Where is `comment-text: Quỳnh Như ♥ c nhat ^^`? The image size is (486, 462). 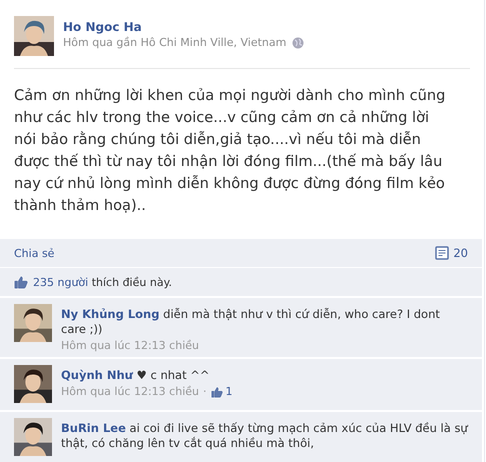
comment-text: Quỳnh Như ♥ c nhat ^^ is located at coordinates (136, 375).